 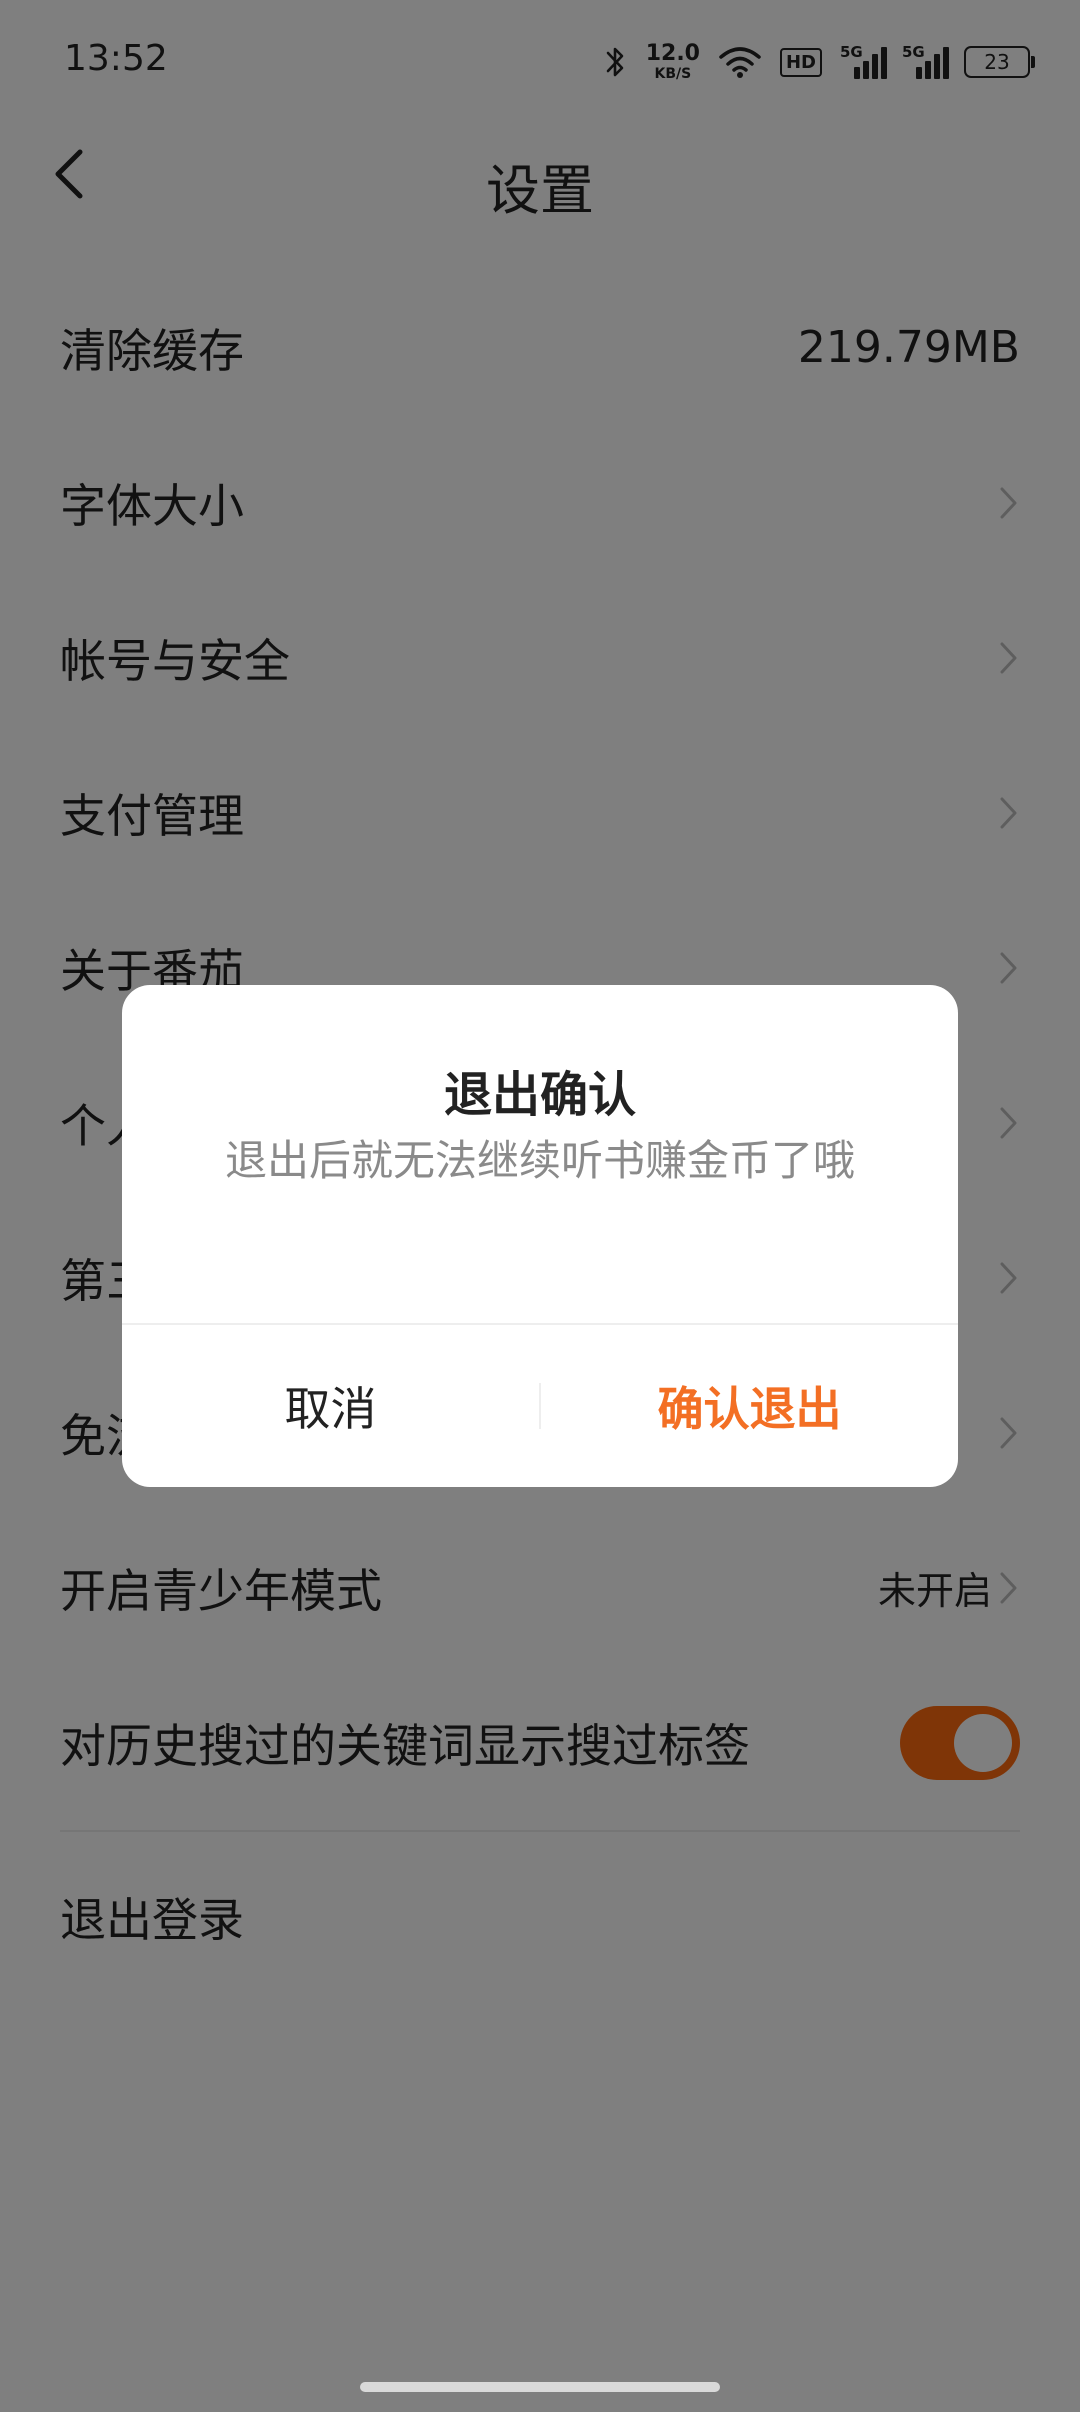 What do you see at coordinates (539, 1095) in the screenshot?
I see `dialog-title: 退出确认` at bounding box center [539, 1095].